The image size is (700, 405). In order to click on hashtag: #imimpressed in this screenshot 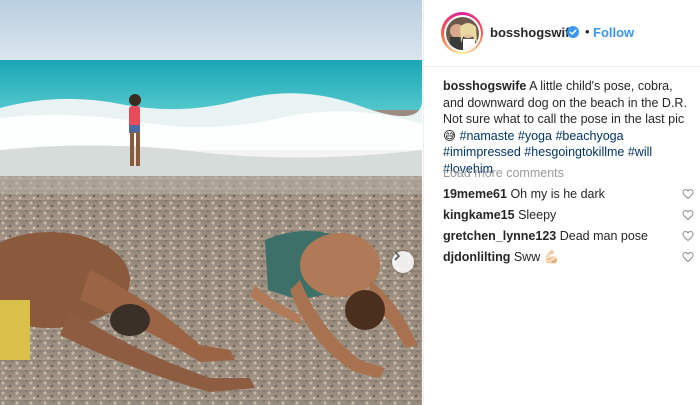, I will do `click(482, 152)`.